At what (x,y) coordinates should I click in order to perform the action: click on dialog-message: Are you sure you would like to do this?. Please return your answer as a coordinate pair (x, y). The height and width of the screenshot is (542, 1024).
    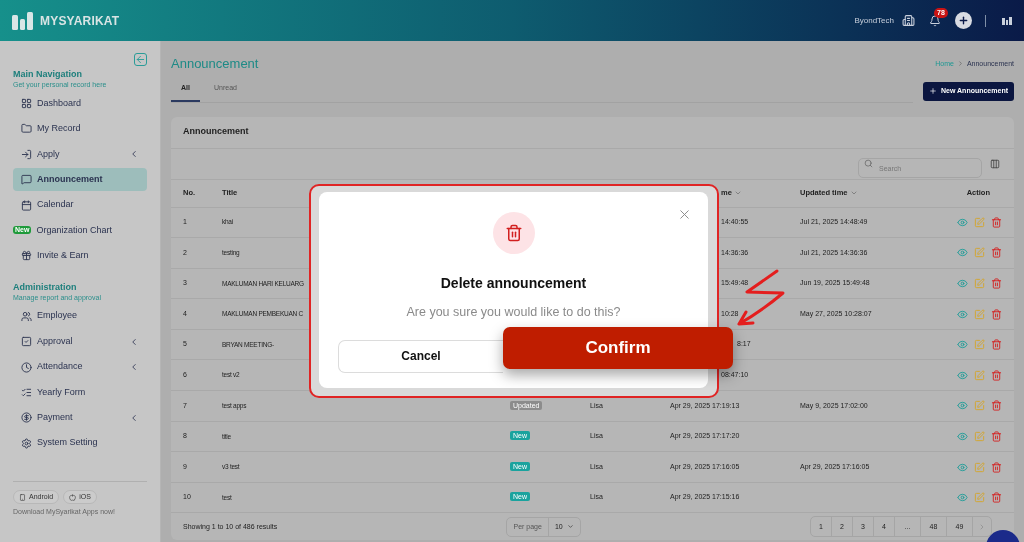
    Looking at the image, I should click on (513, 312).